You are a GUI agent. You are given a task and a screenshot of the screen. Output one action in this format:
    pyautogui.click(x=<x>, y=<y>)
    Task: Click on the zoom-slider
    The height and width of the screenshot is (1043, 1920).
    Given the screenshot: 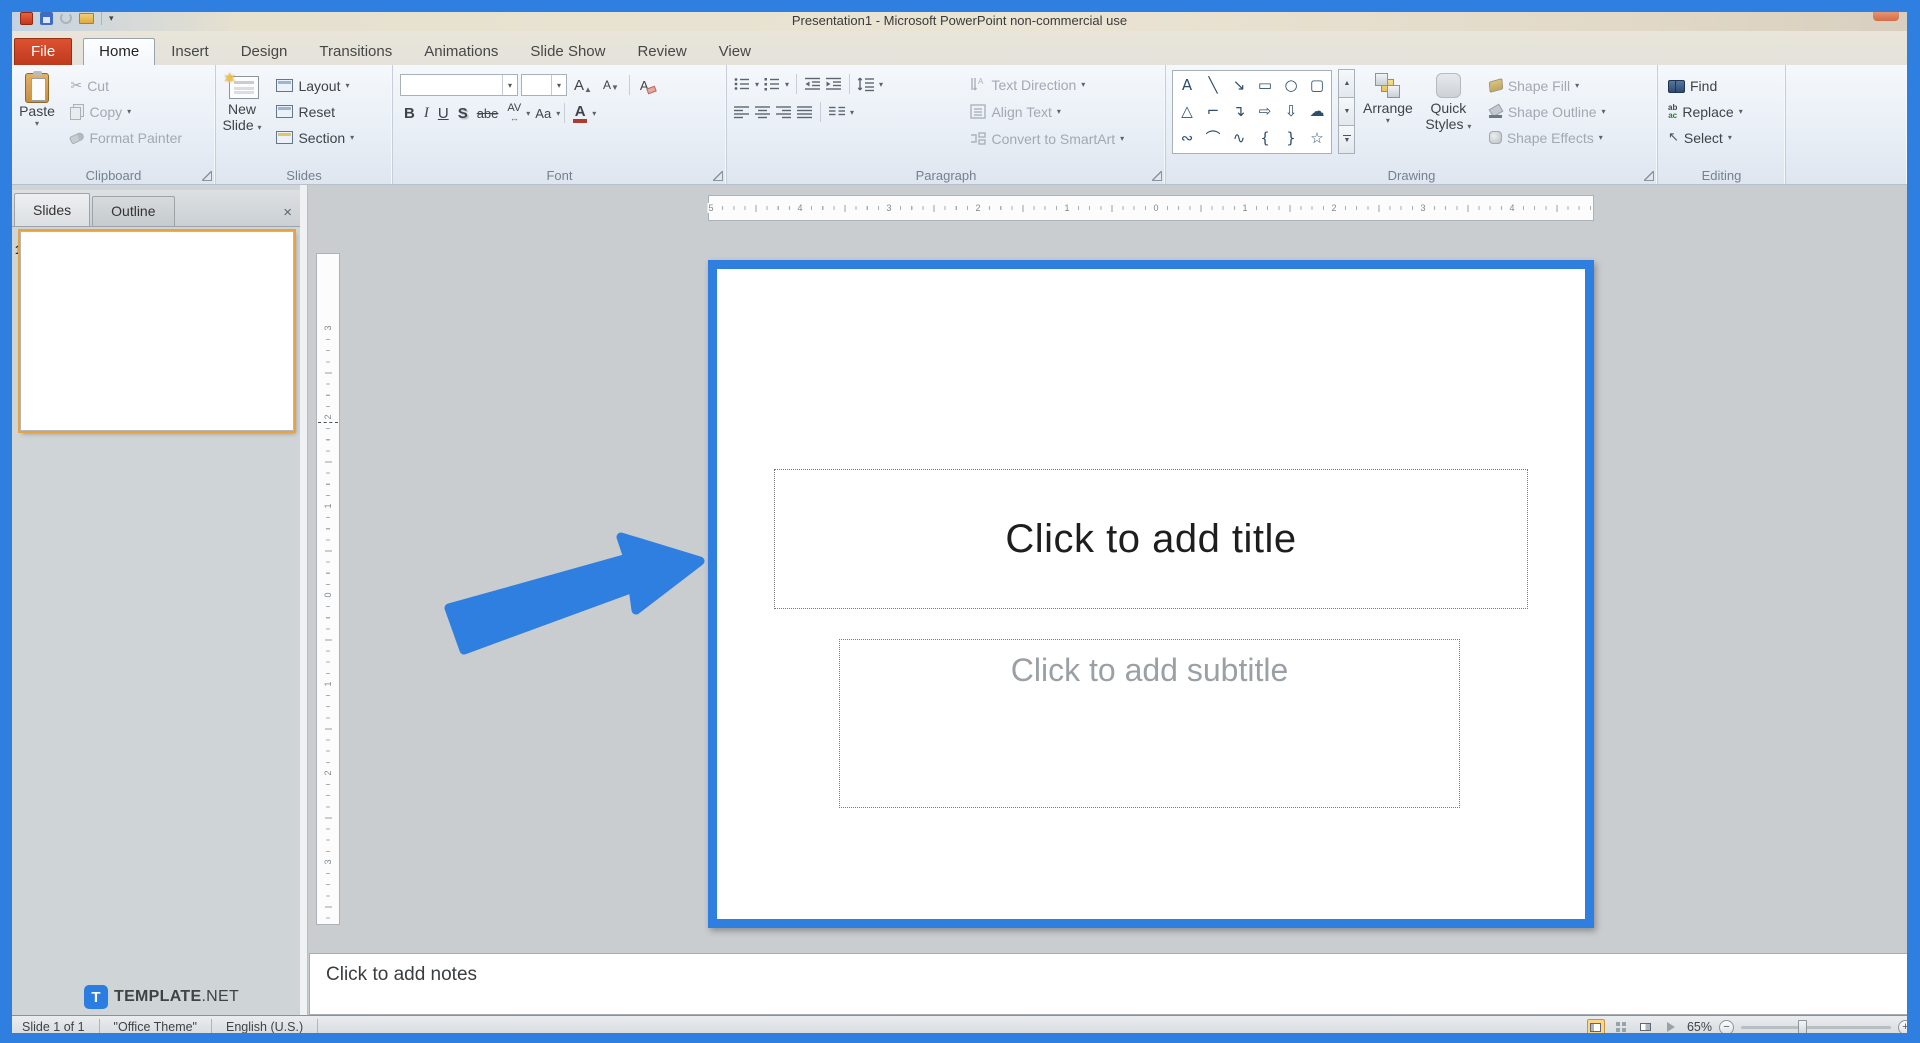 What is the action you would take?
    pyautogui.click(x=1816, y=1026)
    